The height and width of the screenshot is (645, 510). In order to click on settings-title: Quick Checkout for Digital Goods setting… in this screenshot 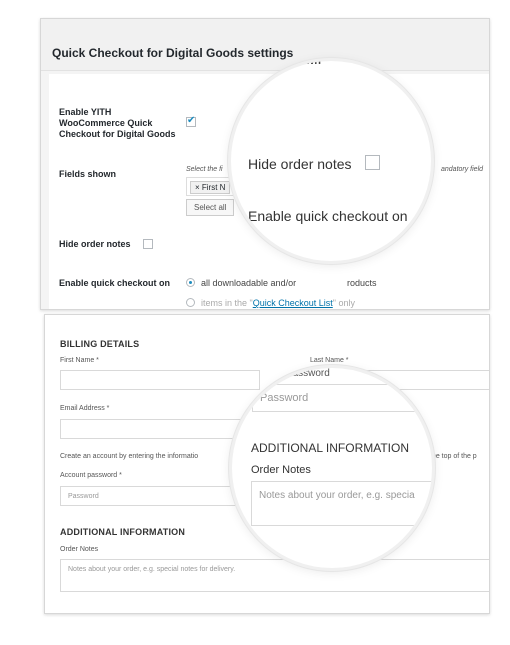, I will do `click(173, 53)`.